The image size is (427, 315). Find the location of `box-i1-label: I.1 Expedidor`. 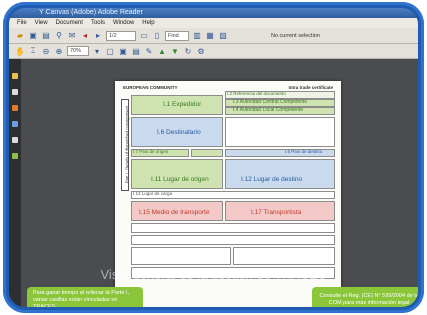

box-i1-label: I.1 Expedidor is located at coordinates (182, 104).